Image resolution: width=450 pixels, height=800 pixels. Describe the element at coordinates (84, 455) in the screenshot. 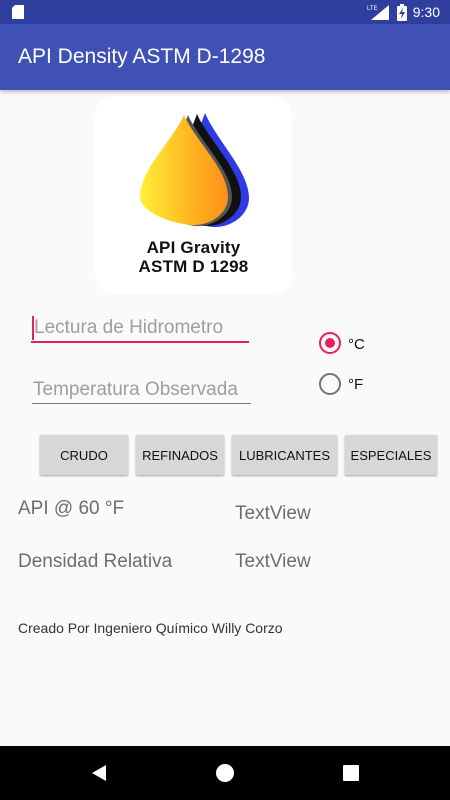

I see `crudo-button: CRUDO` at that location.